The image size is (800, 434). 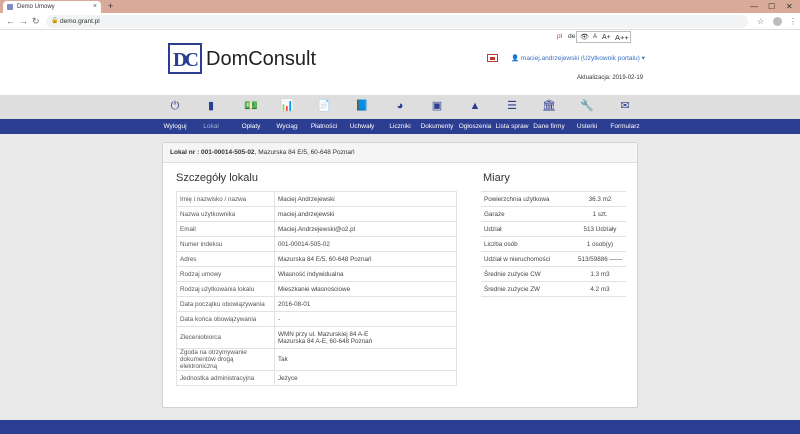 I want to click on details-value: maciej.andrzejewski, so click(x=365, y=214).